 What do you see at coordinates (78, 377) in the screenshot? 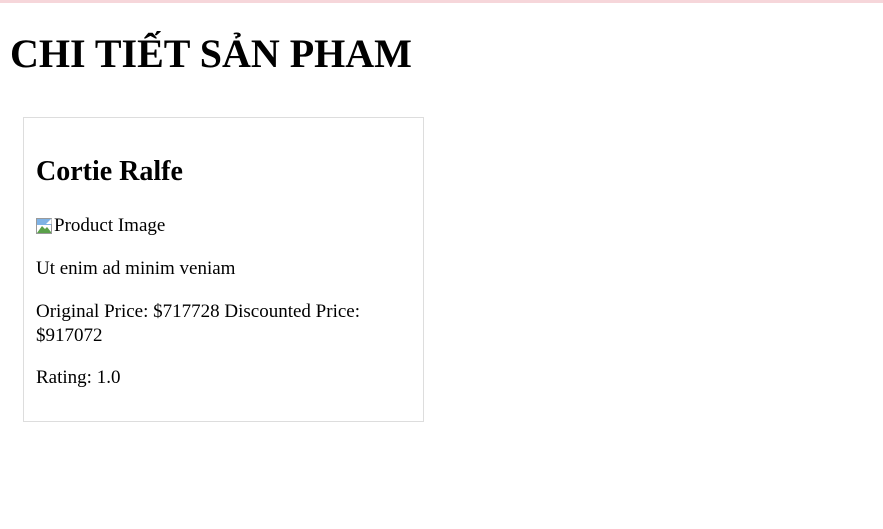
I see `product-rating: Rating: 1.0` at bounding box center [78, 377].